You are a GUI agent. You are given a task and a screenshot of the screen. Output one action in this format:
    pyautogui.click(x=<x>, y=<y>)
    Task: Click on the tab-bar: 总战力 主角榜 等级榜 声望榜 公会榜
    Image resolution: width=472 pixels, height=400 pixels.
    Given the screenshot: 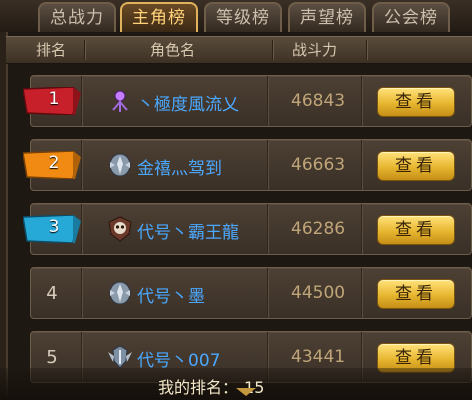 What is the action you would take?
    pyautogui.click(x=236, y=16)
    